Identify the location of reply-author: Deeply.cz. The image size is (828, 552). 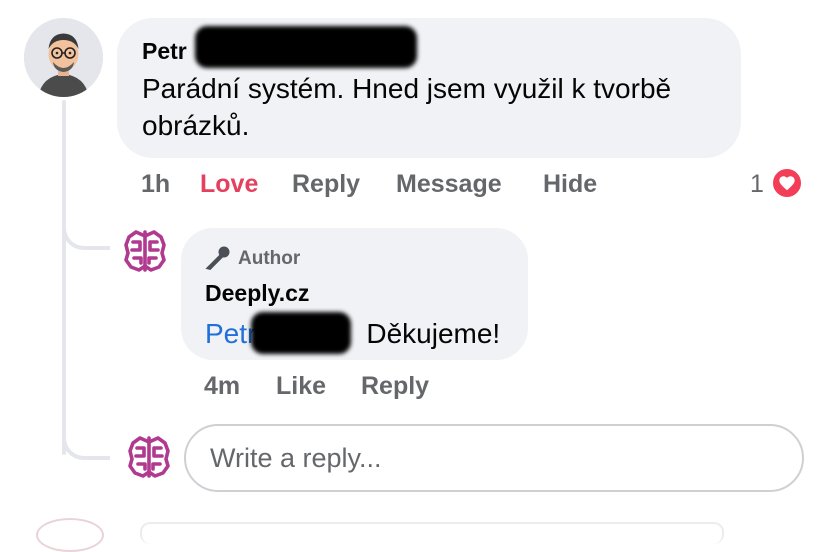
(257, 293).